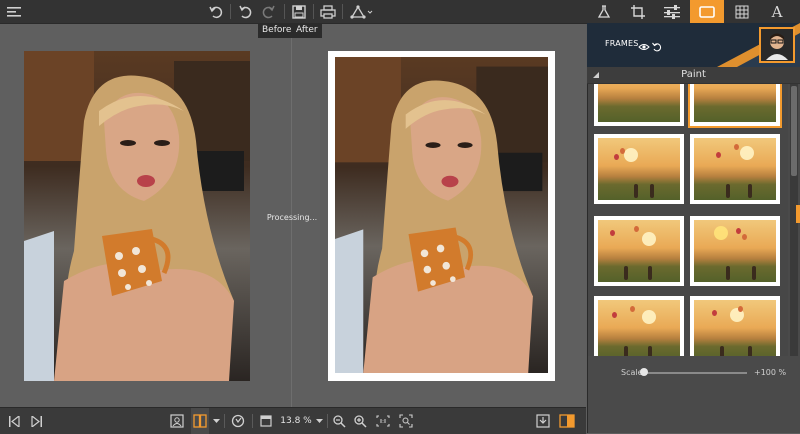 This screenshot has width=800, height=434. I want to click on category-label: Paint, so click(693, 75).